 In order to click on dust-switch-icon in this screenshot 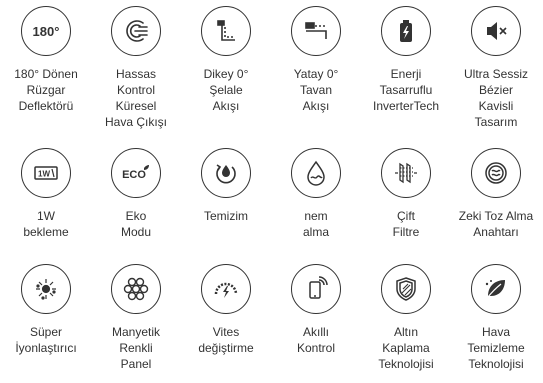, I will do `click(496, 173)`.